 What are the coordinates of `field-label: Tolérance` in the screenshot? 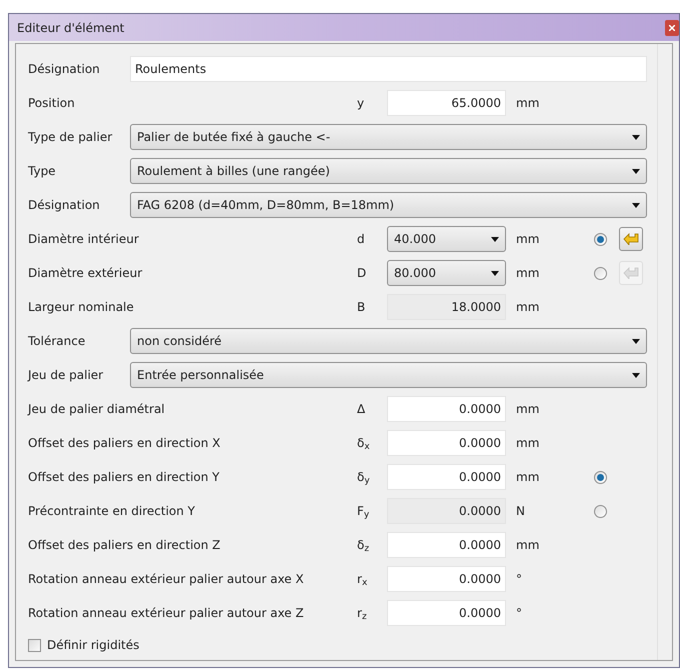 It's located at (57, 341).